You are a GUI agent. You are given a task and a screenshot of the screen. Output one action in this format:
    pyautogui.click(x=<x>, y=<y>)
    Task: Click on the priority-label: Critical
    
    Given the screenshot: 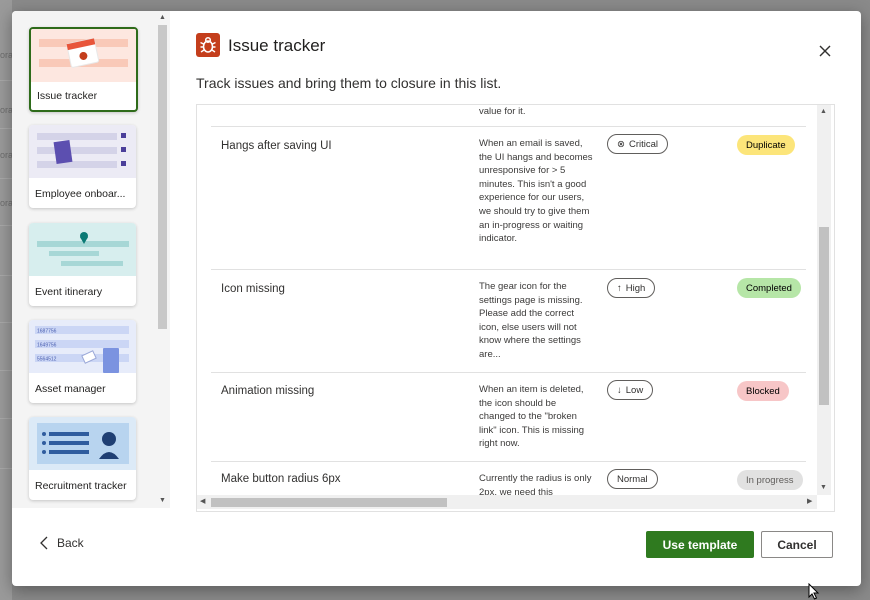 What is the action you would take?
    pyautogui.click(x=643, y=144)
    